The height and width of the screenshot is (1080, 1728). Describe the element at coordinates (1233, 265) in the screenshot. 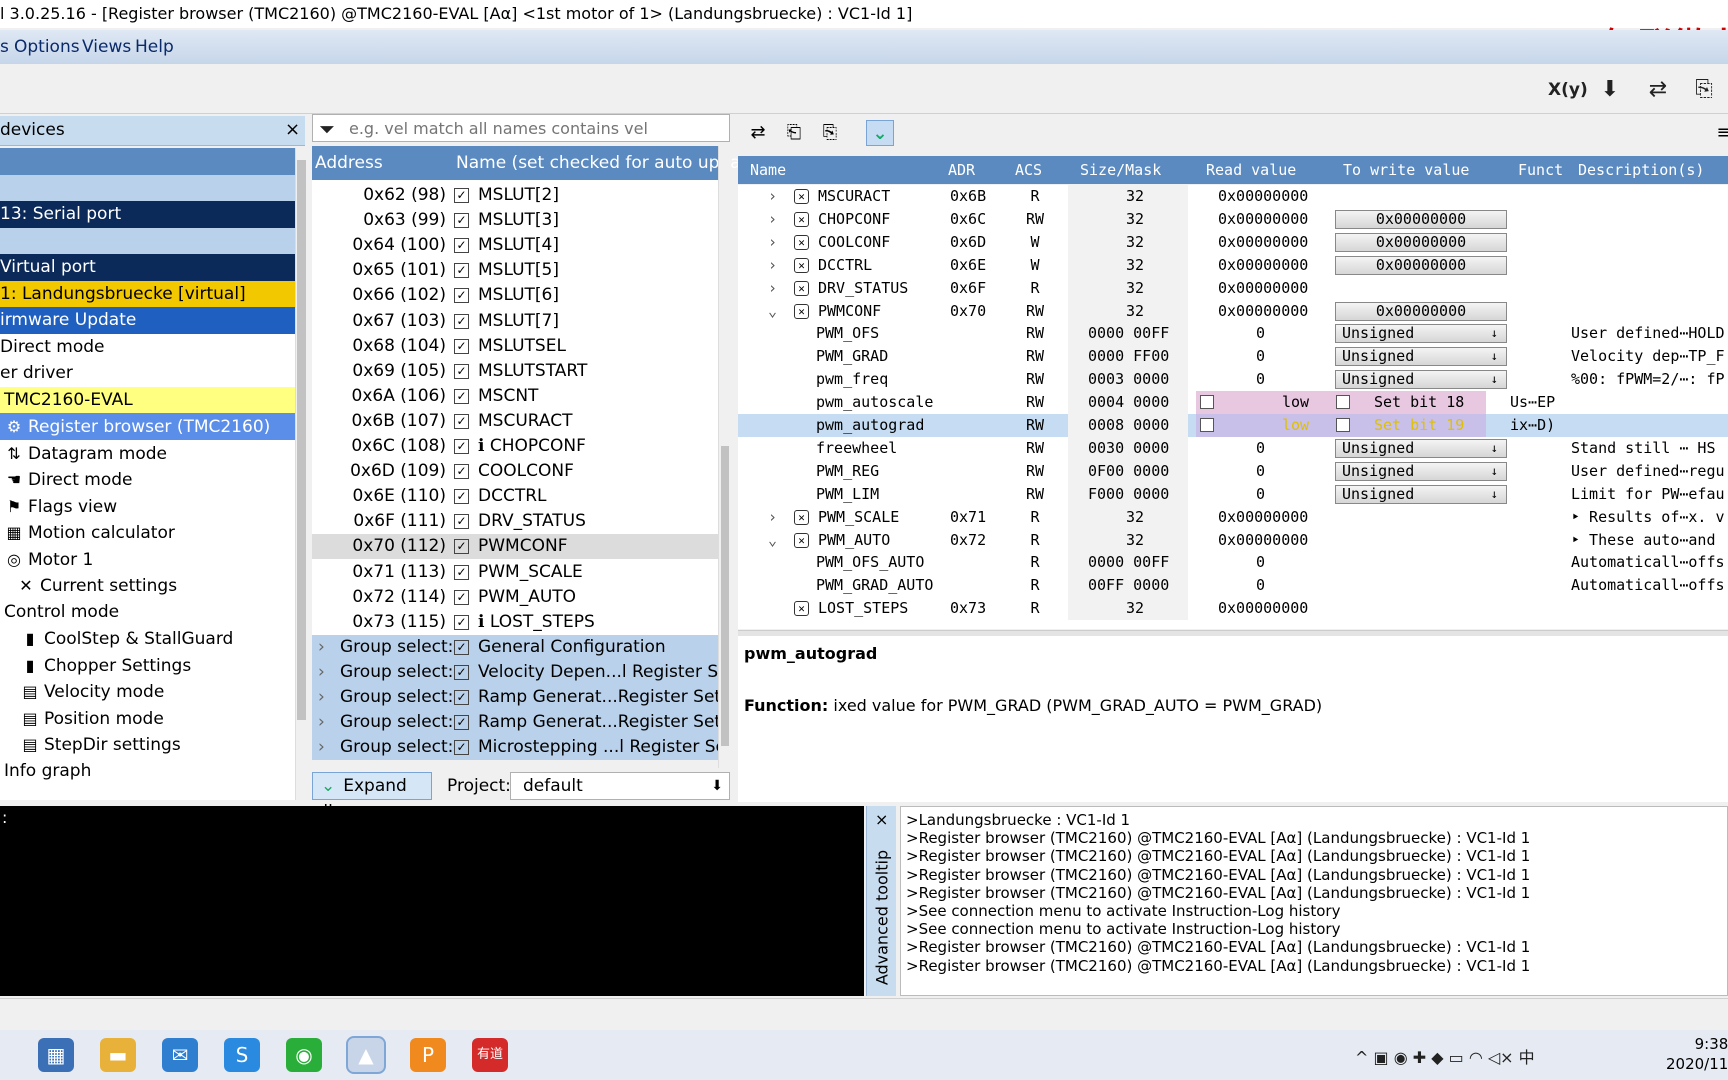

I see `register-row: › ✕ DCCTRL 0x6E W 32 0x00000000 0x00000000` at that location.